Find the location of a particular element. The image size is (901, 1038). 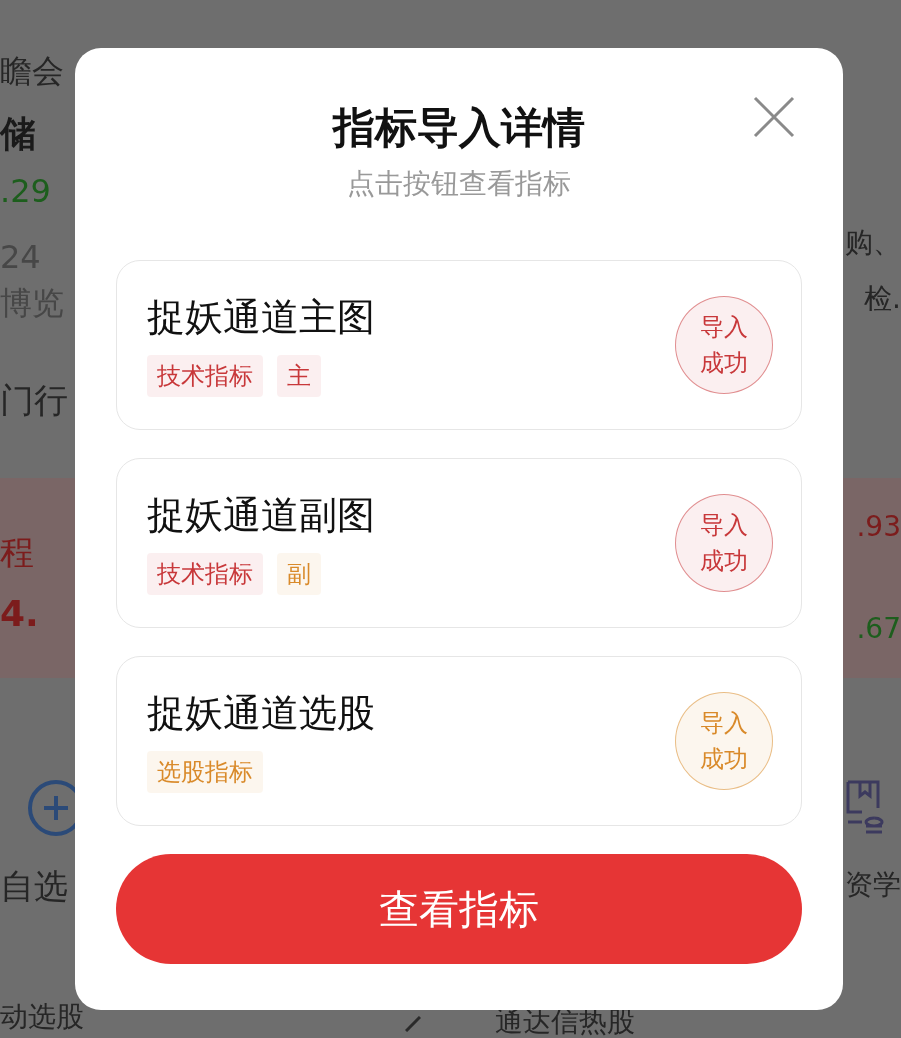

background-text: 门行 is located at coordinates (34, 400).